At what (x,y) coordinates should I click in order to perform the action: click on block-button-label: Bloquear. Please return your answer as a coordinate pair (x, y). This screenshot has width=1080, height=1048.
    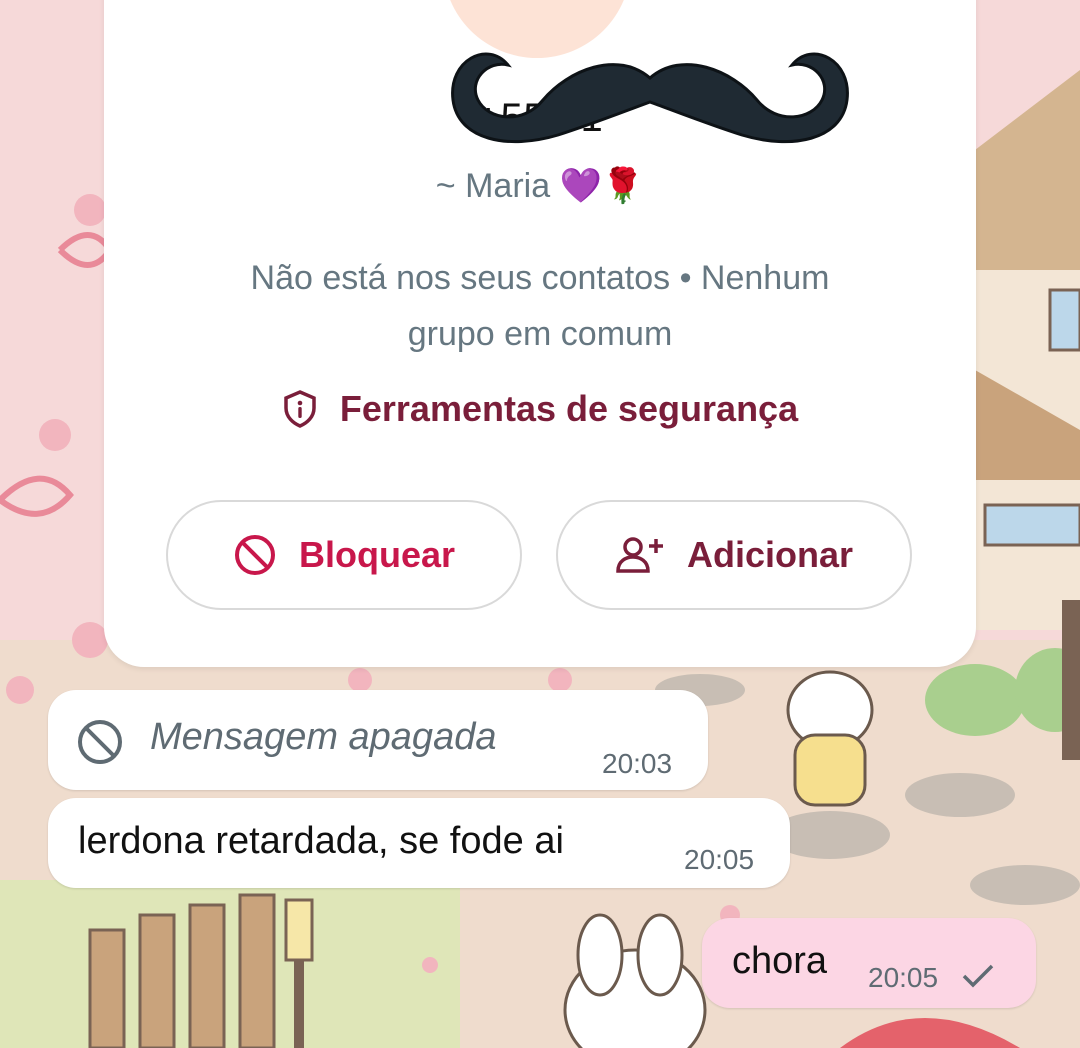
    Looking at the image, I should click on (377, 554).